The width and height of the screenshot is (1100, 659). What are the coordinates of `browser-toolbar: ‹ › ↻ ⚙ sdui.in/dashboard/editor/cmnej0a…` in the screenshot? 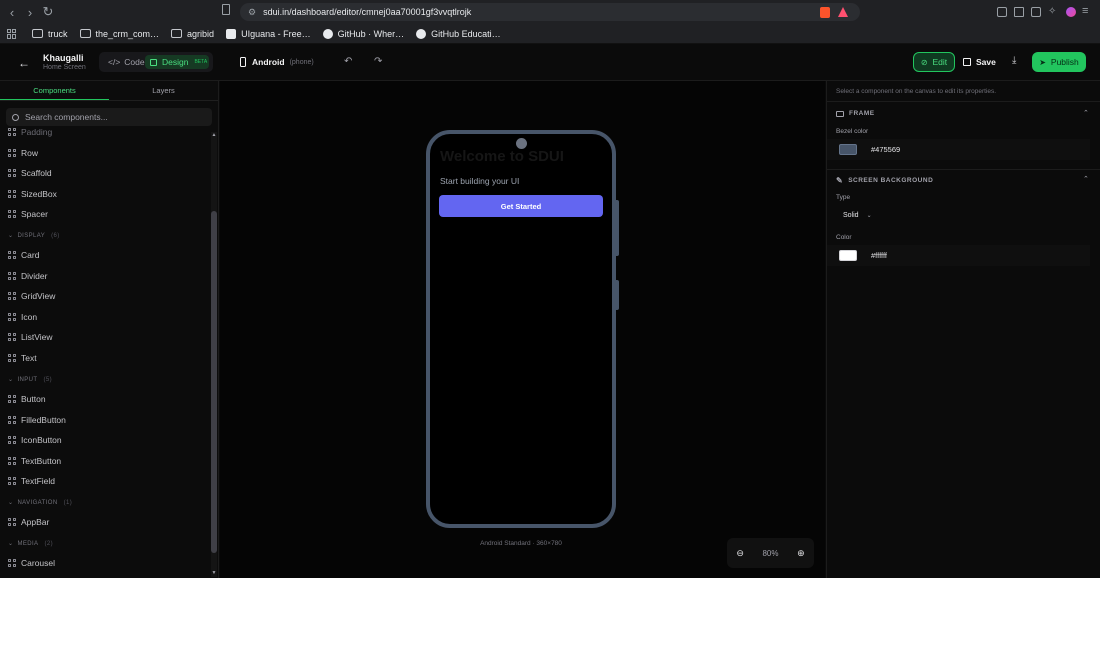 It's located at (550, 12).